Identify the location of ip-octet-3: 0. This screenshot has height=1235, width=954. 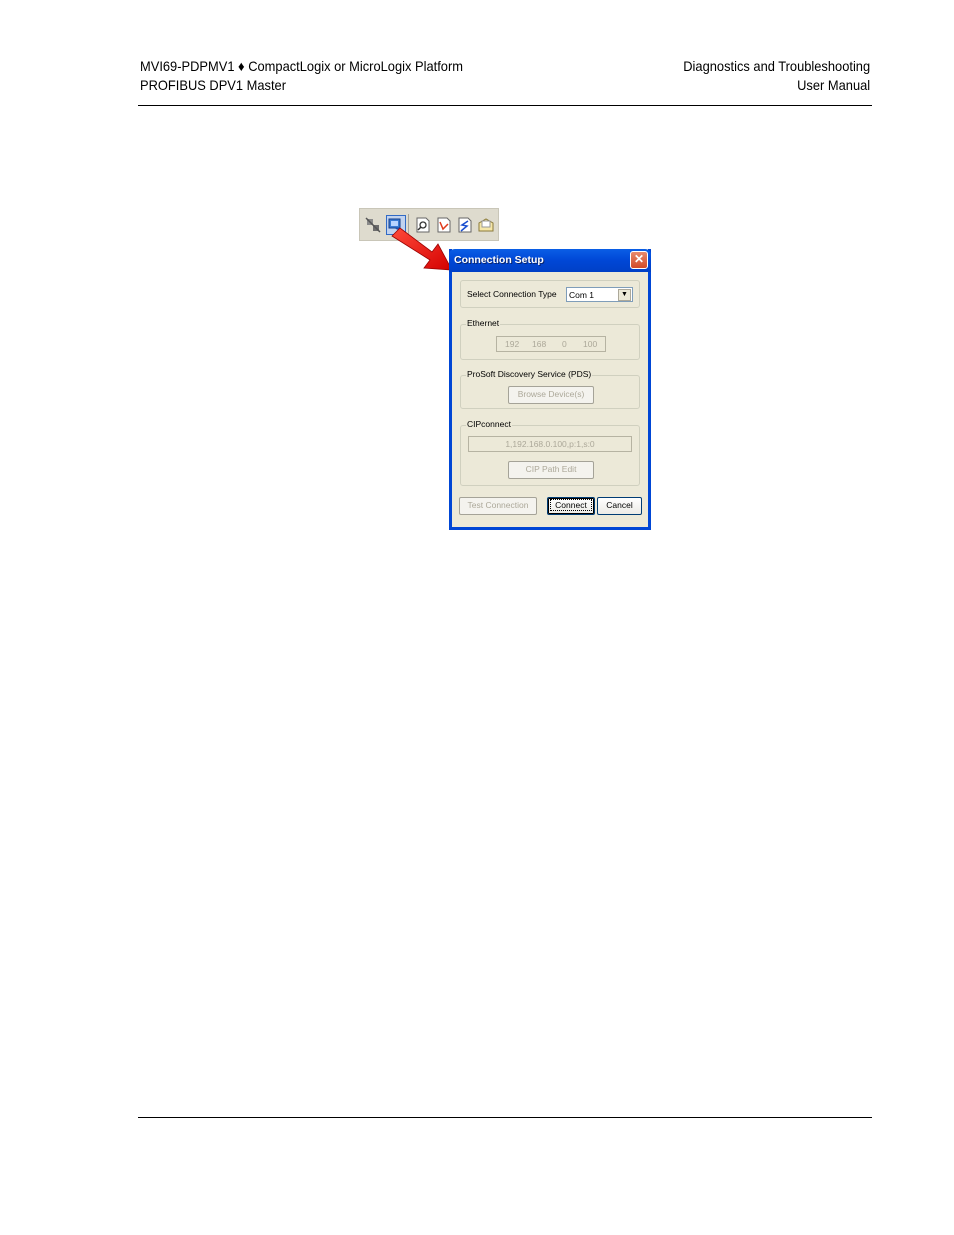
(564, 344).